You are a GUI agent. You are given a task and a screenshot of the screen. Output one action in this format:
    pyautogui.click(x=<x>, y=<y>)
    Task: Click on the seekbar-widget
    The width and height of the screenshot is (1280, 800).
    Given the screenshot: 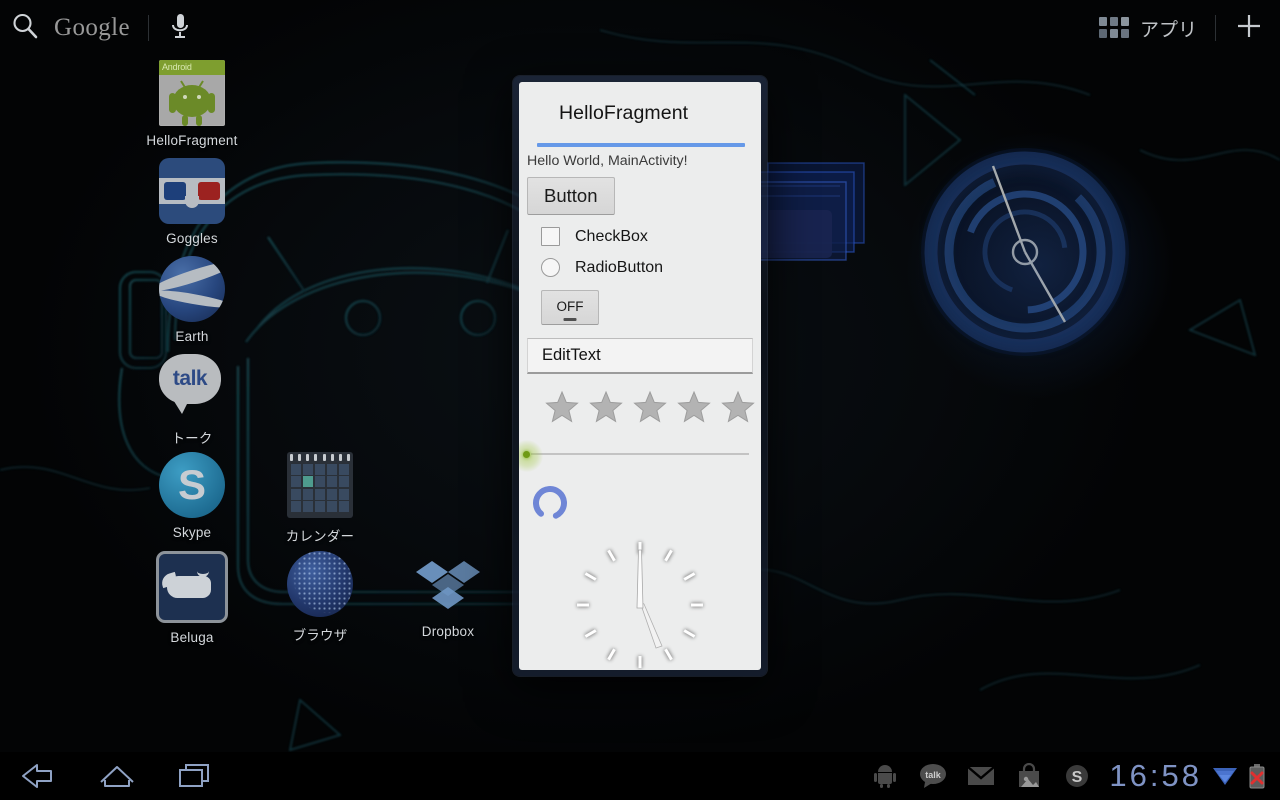 What is the action you would take?
    pyautogui.click(x=640, y=456)
    